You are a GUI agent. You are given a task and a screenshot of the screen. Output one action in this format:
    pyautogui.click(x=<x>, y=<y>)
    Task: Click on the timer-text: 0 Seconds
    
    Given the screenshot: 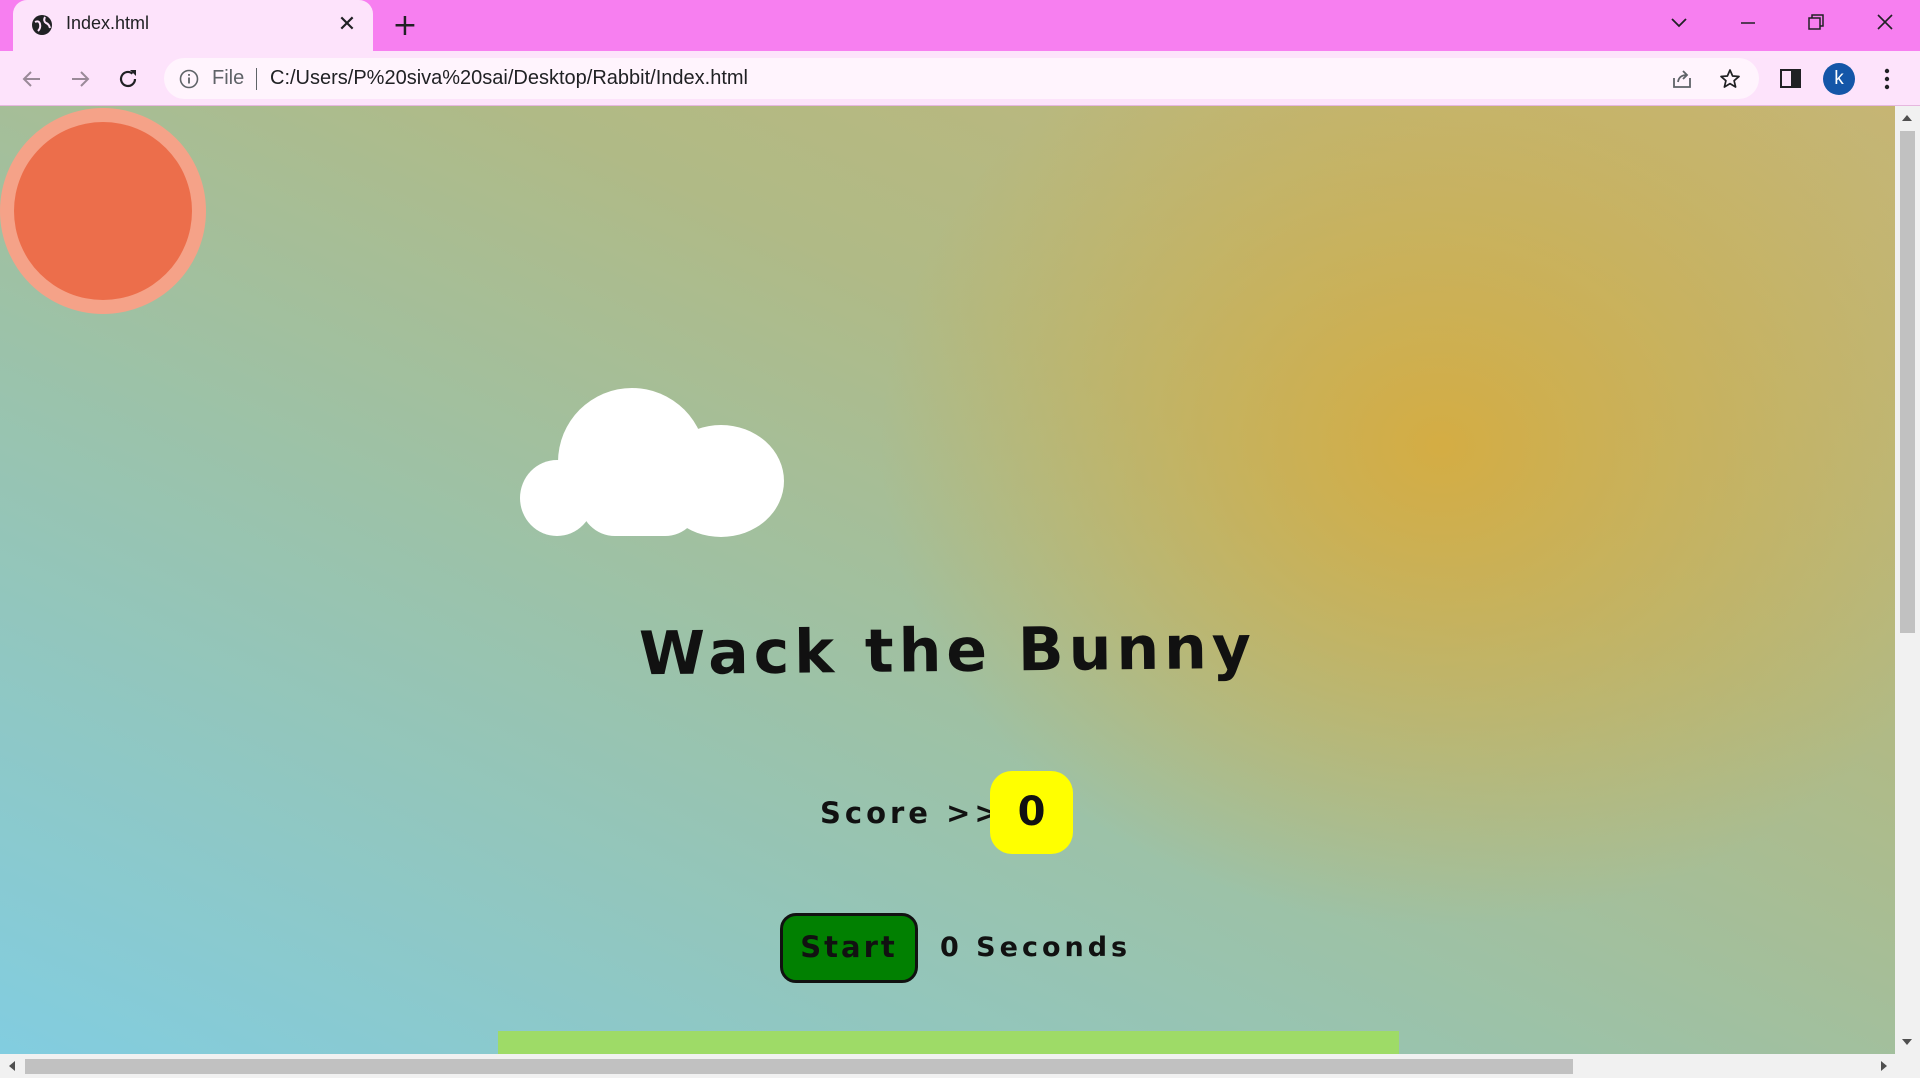 What is the action you would take?
    pyautogui.click(x=1036, y=947)
    